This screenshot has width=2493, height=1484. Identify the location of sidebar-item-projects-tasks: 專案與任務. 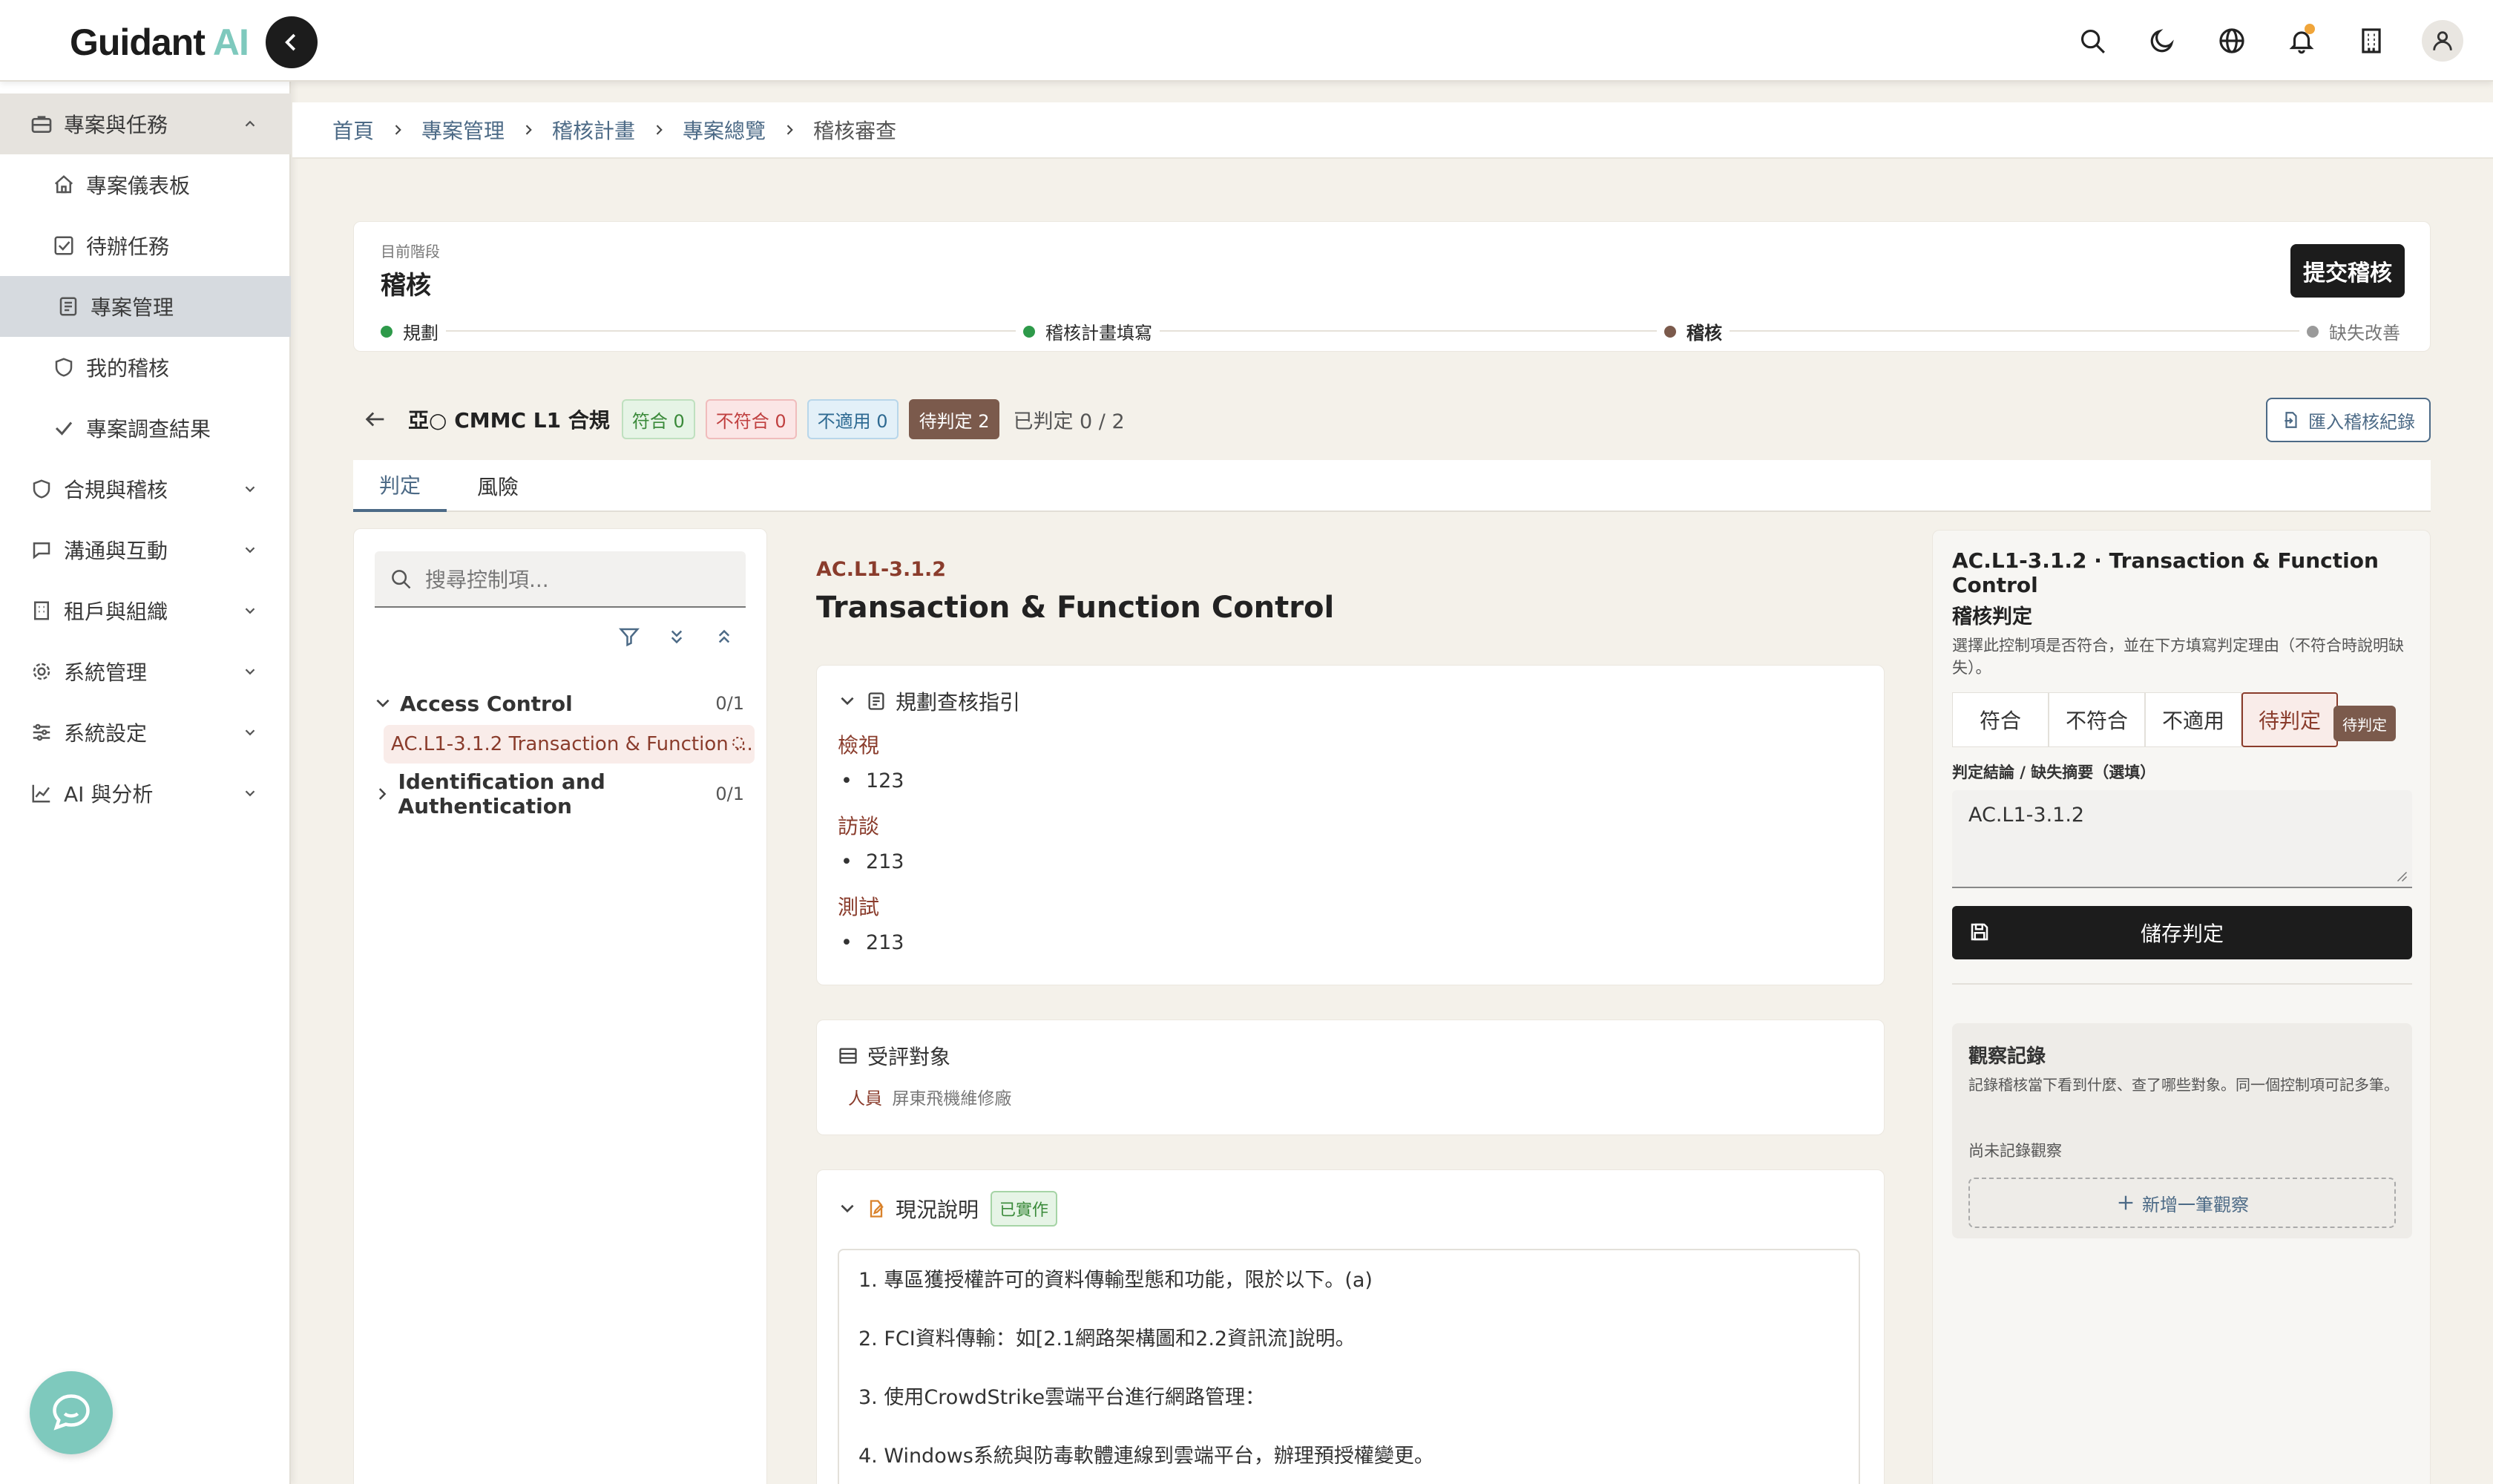
(145, 123).